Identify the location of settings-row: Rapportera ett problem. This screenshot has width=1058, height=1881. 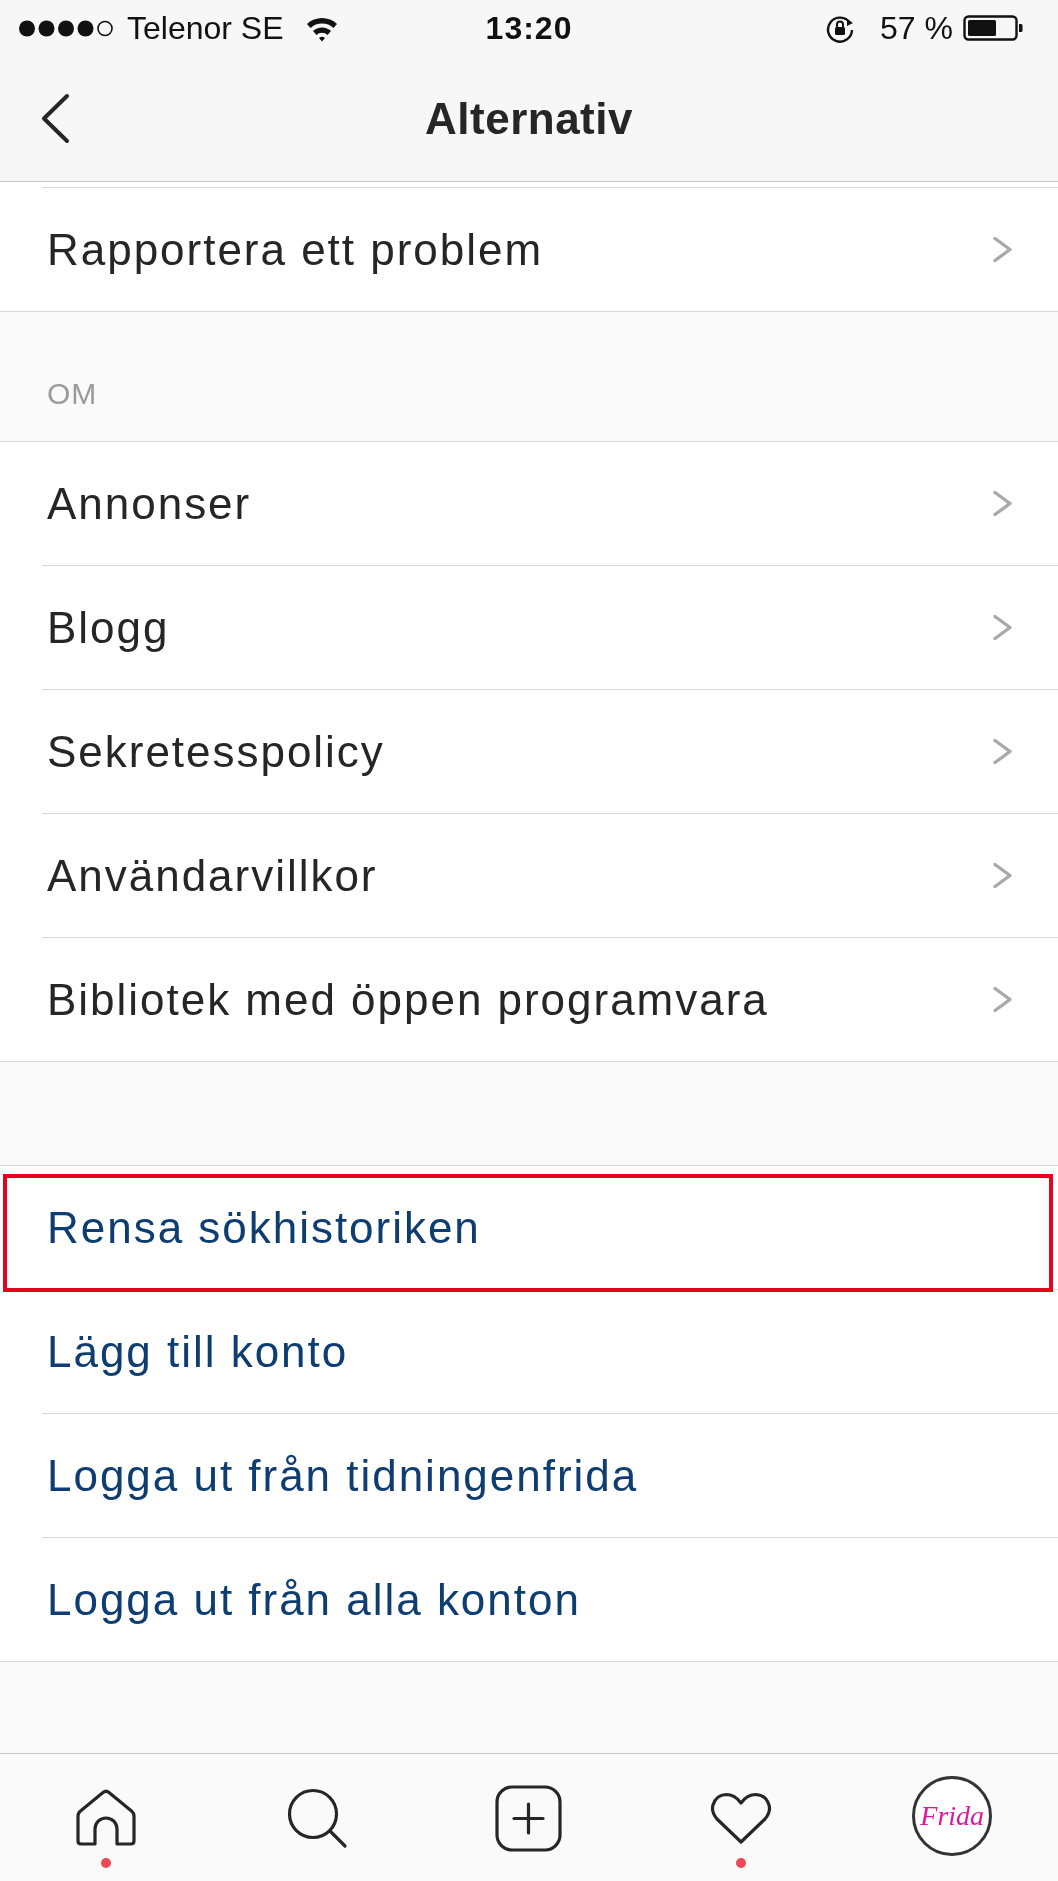
(529, 249).